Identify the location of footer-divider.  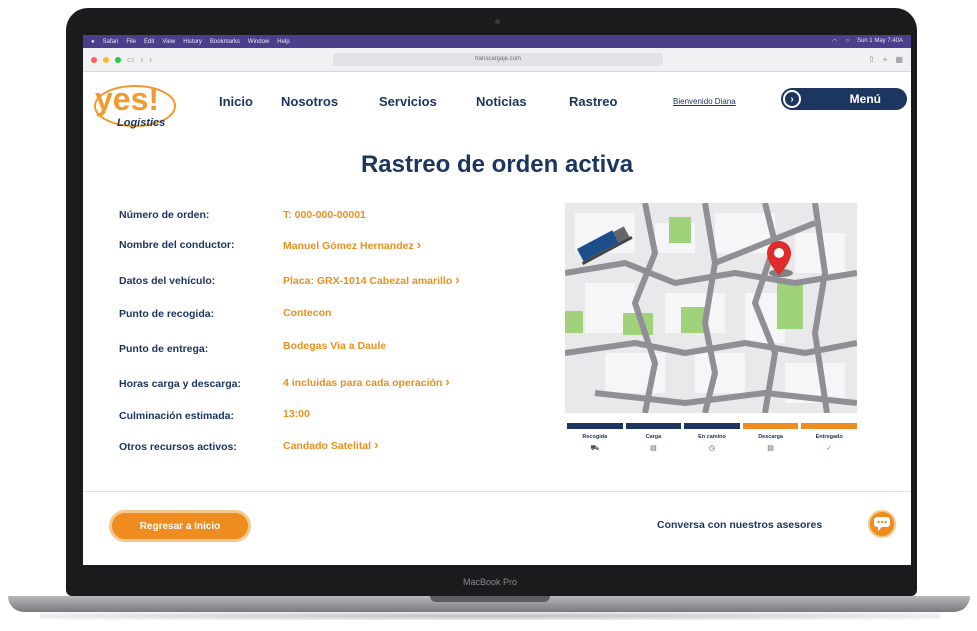
(497, 491).